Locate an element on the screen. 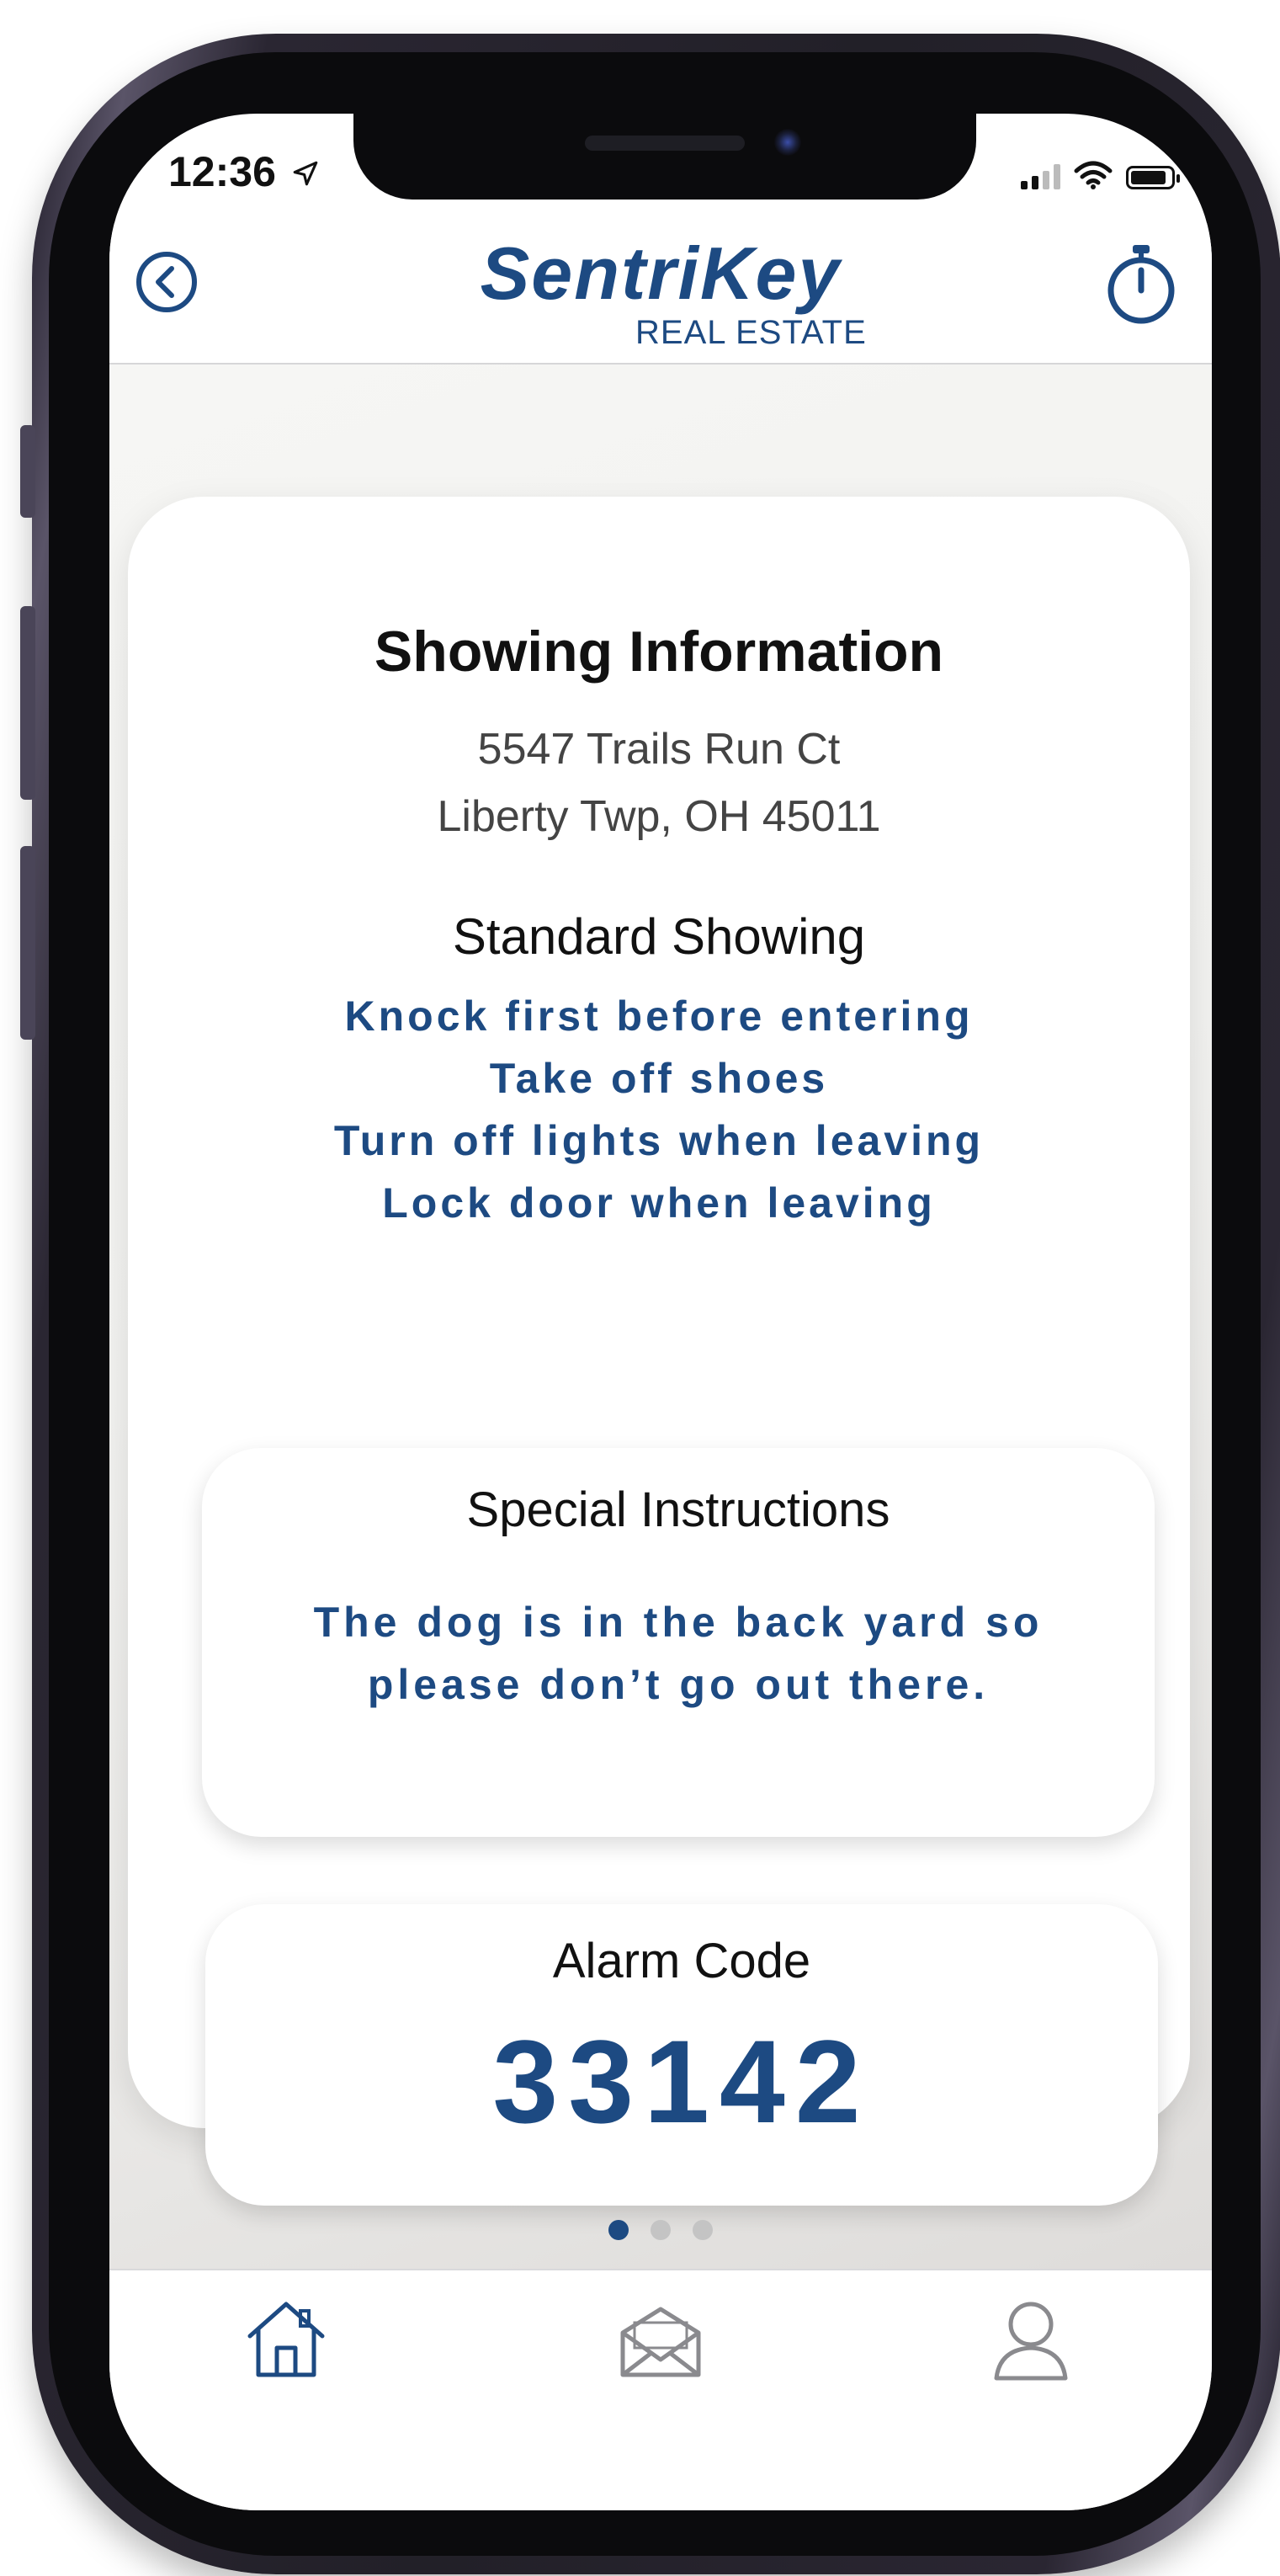 The width and height of the screenshot is (1280, 2576). app-header: SentriKey REAL ESTATE is located at coordinates (660, 294).